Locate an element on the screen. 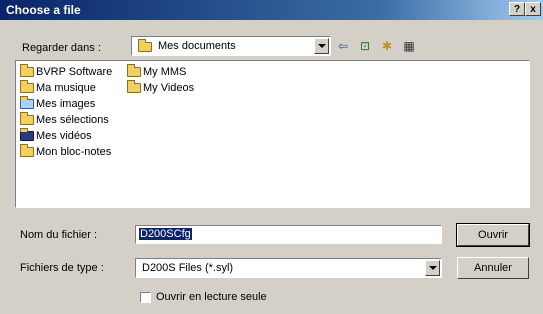 The width and height of the screenshot is (543, 314). lookin-value: Mes documents is located at coordinates (197, 46).